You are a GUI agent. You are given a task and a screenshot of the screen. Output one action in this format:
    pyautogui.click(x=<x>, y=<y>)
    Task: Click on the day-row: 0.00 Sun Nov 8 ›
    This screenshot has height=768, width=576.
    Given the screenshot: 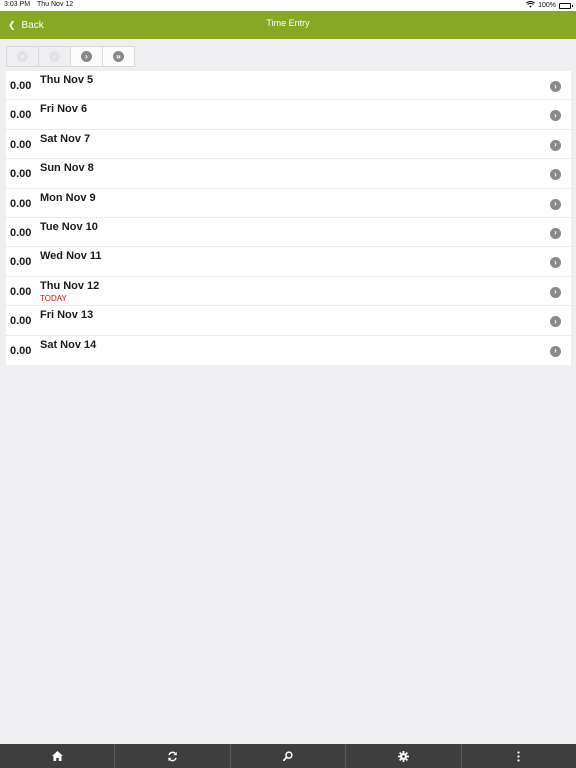 What is the action you would take?
    pyautogui.click(x=288, y=174)
    